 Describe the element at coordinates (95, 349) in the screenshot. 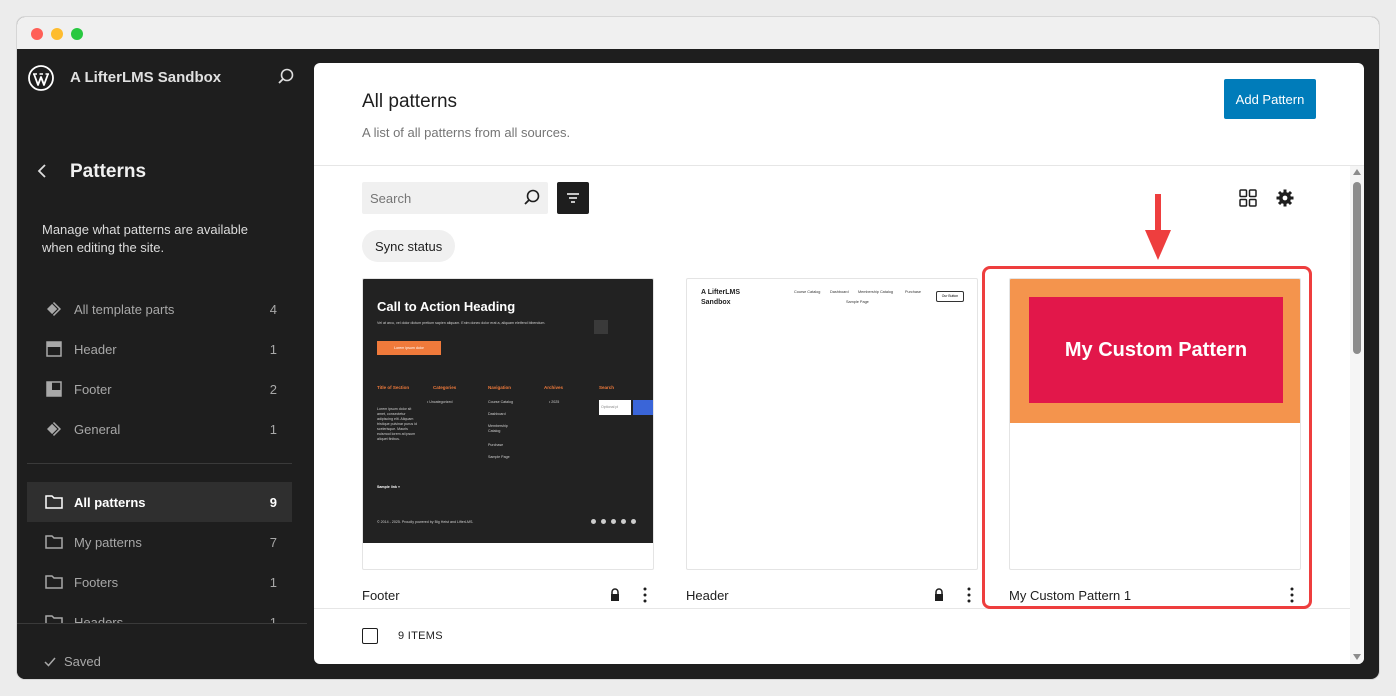

I see `sidebar-item-label: Header` at that location.